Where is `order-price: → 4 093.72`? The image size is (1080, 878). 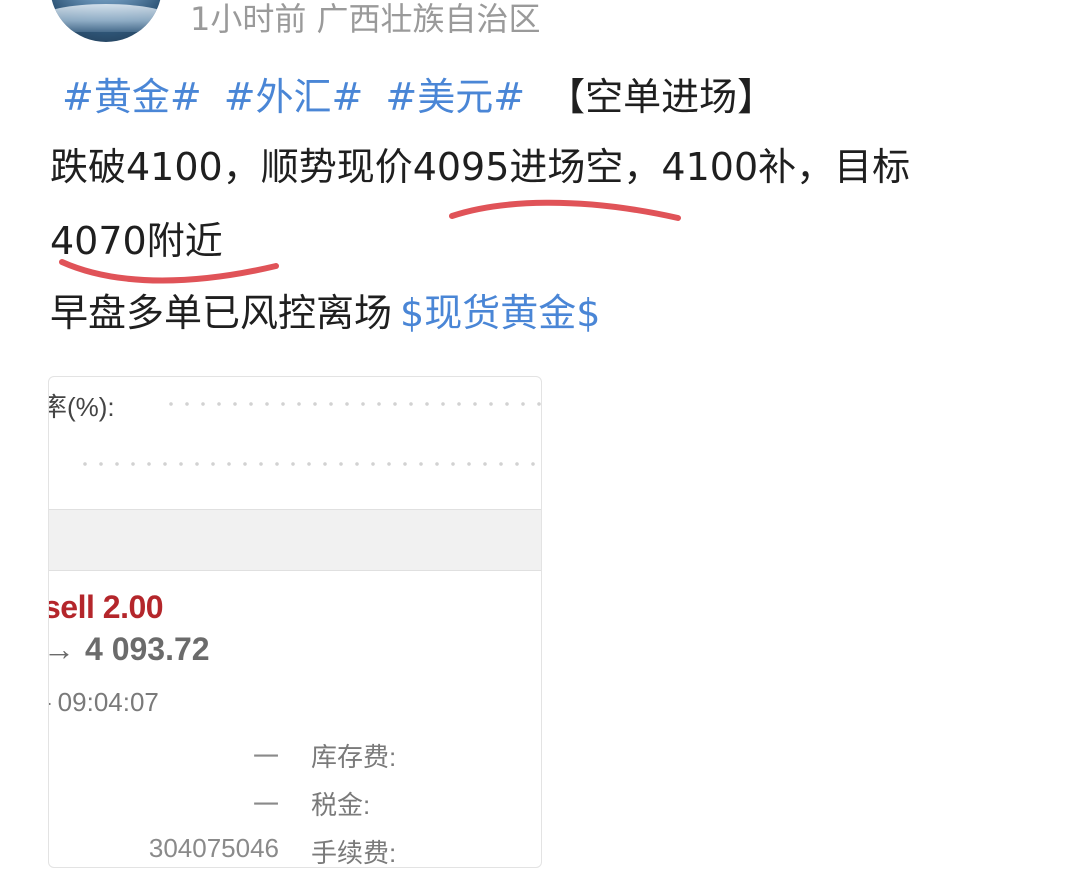 order-price: → 4 093.72 is located at coordinates (129, 649).